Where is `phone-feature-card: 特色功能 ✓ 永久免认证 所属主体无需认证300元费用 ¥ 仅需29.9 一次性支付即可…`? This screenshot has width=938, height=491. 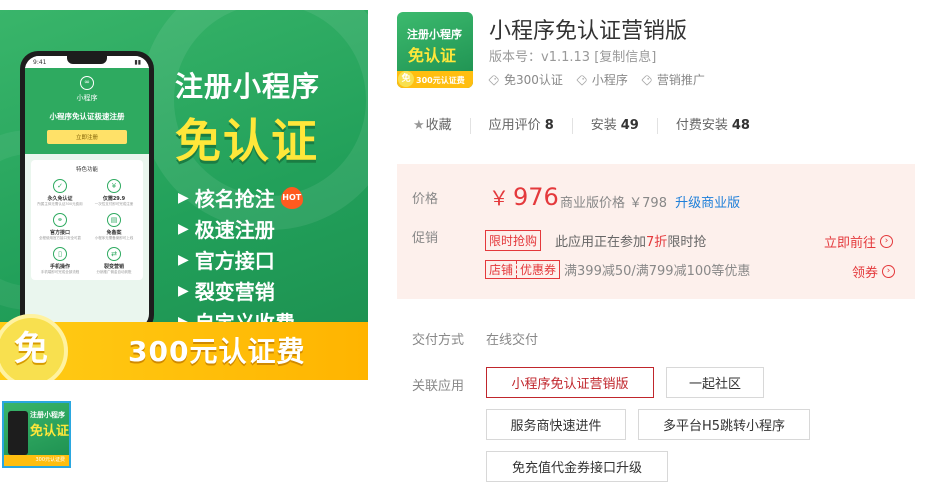
phone-feature-card: 特色功能 ✓ 永久免认证 所属主体无需认证300元费用 ¥ 仅需29.9 一次性支付即可… is located at coordinates (87, 220).